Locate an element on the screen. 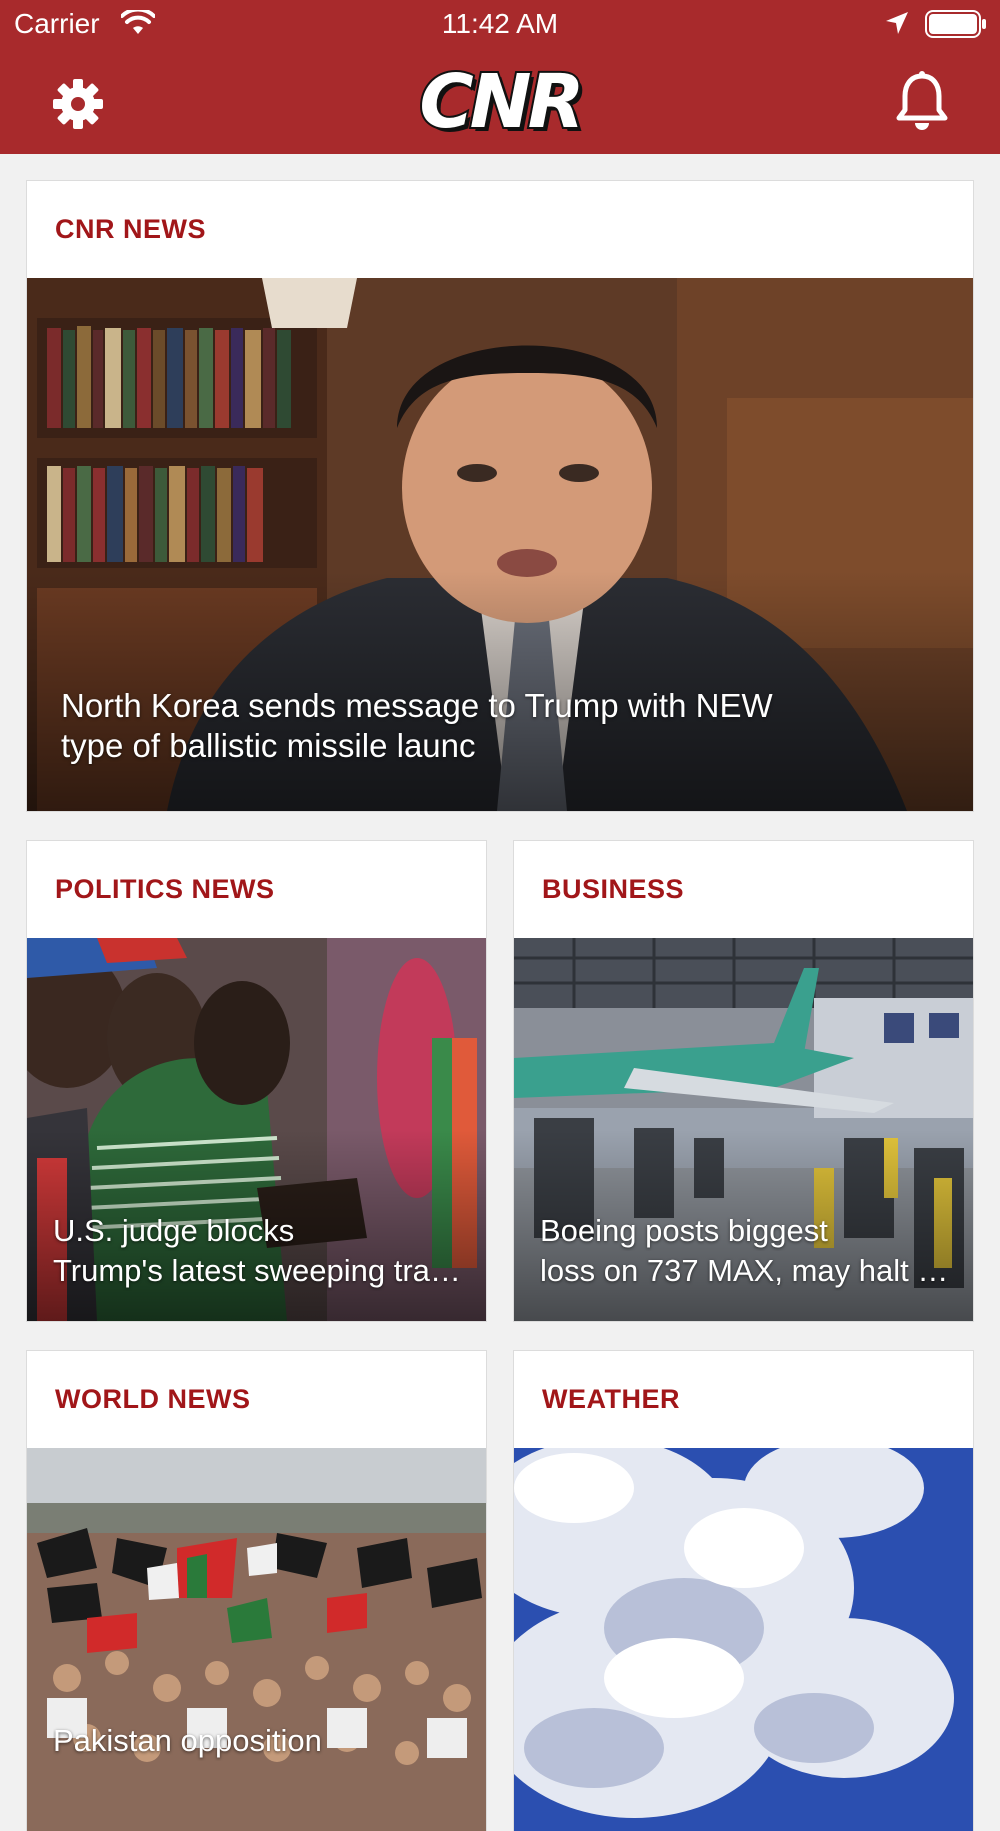 Image resolution: width=1000 pixels, height=1831 pixels. bell-icon is located at coordinates (922, 102).